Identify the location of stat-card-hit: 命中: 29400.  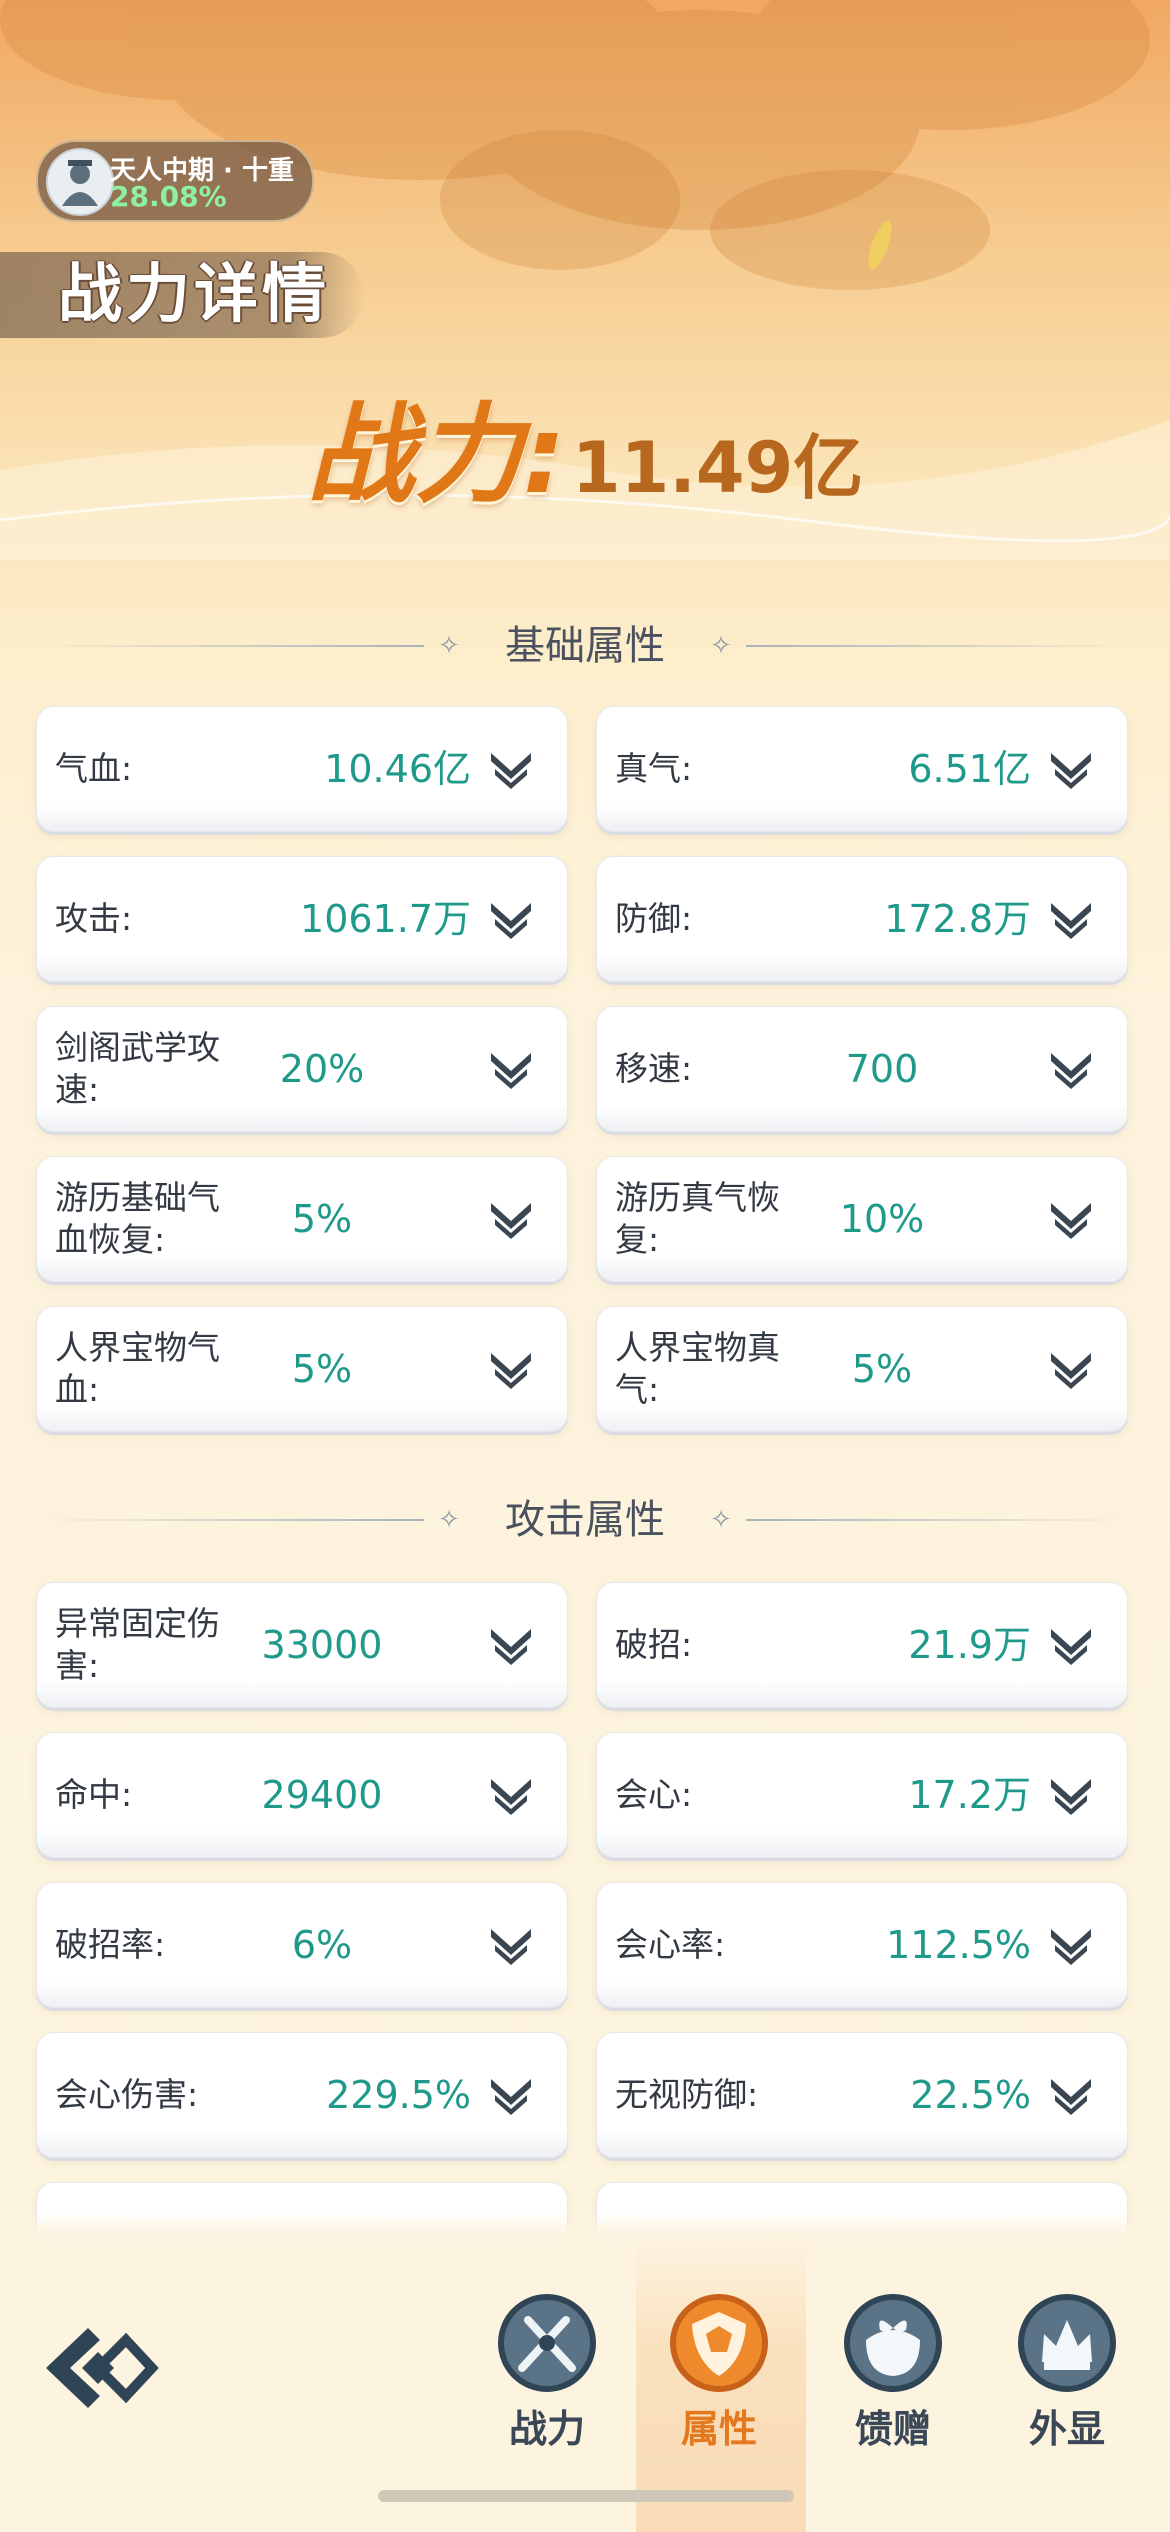
(302, 1795).